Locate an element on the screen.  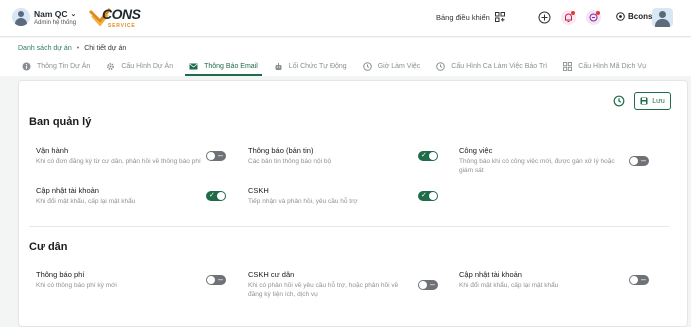
toggle-customer-care: ✓ is located at coordinates (428, 196).